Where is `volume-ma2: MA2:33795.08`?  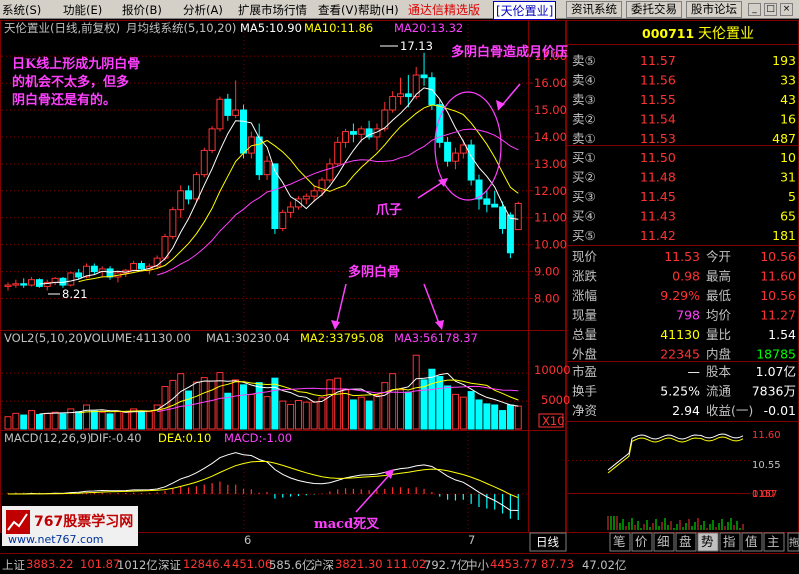
volume-ma2: MA2:33795.08 is located at coordinates (342, 338).